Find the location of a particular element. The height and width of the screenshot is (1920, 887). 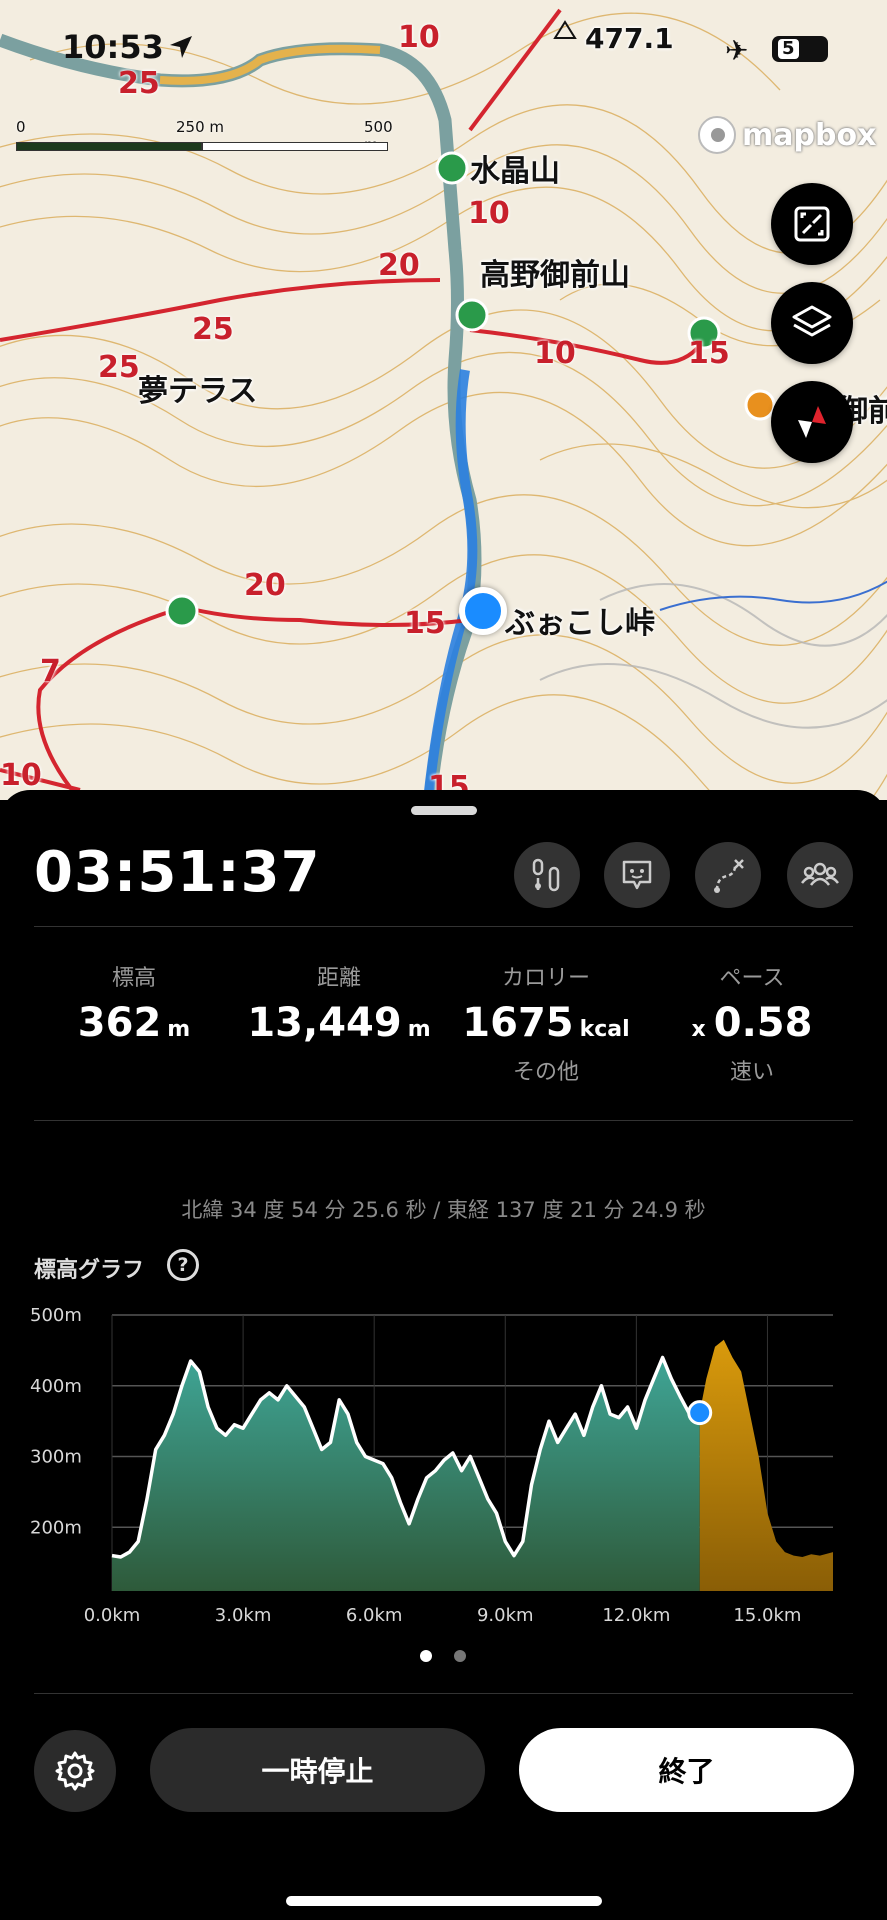

stat-pace: ペース x 0.58 速い is located at coordinates (752, 1023).